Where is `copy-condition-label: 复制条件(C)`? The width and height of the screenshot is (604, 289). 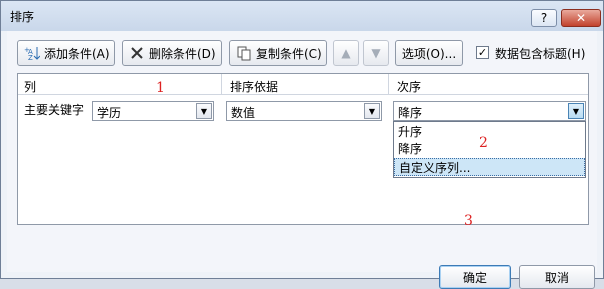 copy-condition-label: 复制条件(C) is located at coordinates (289, 53).